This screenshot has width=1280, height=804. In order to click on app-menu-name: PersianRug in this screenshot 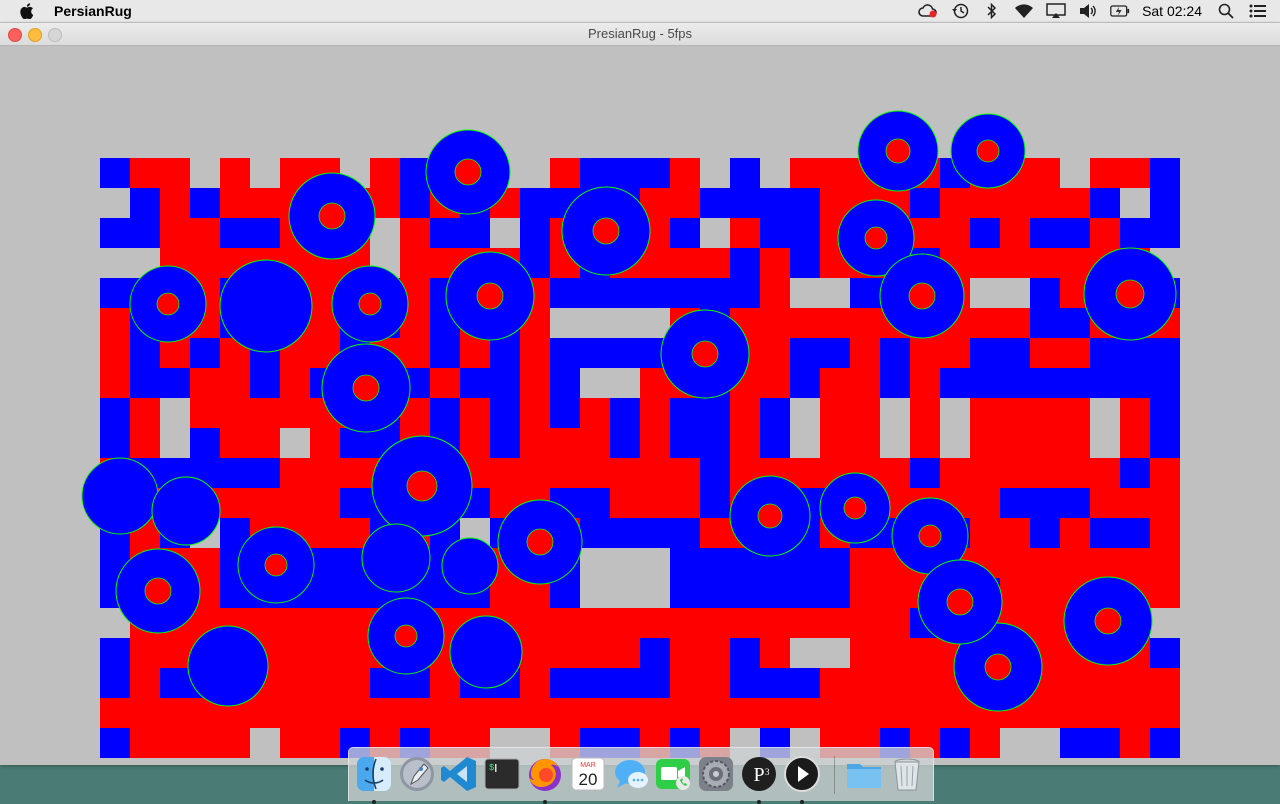, I will do `click(93, 11)`.